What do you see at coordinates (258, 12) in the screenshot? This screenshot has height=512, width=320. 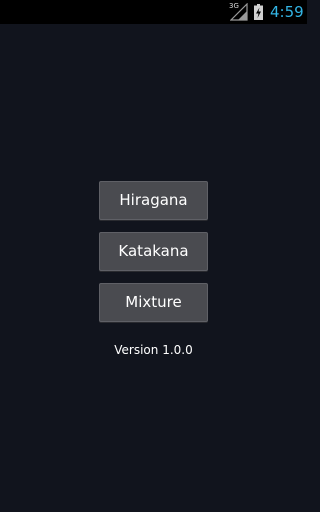 I see `battery-charging-icon` at bounding box center [258, 12].